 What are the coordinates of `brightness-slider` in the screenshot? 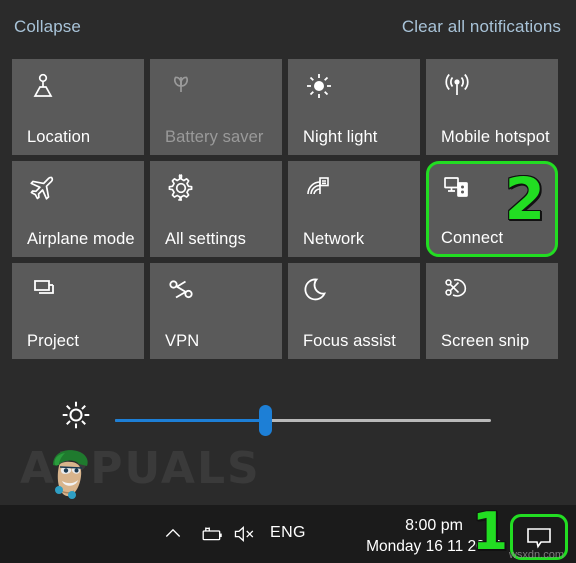 It's located at (303, 420).